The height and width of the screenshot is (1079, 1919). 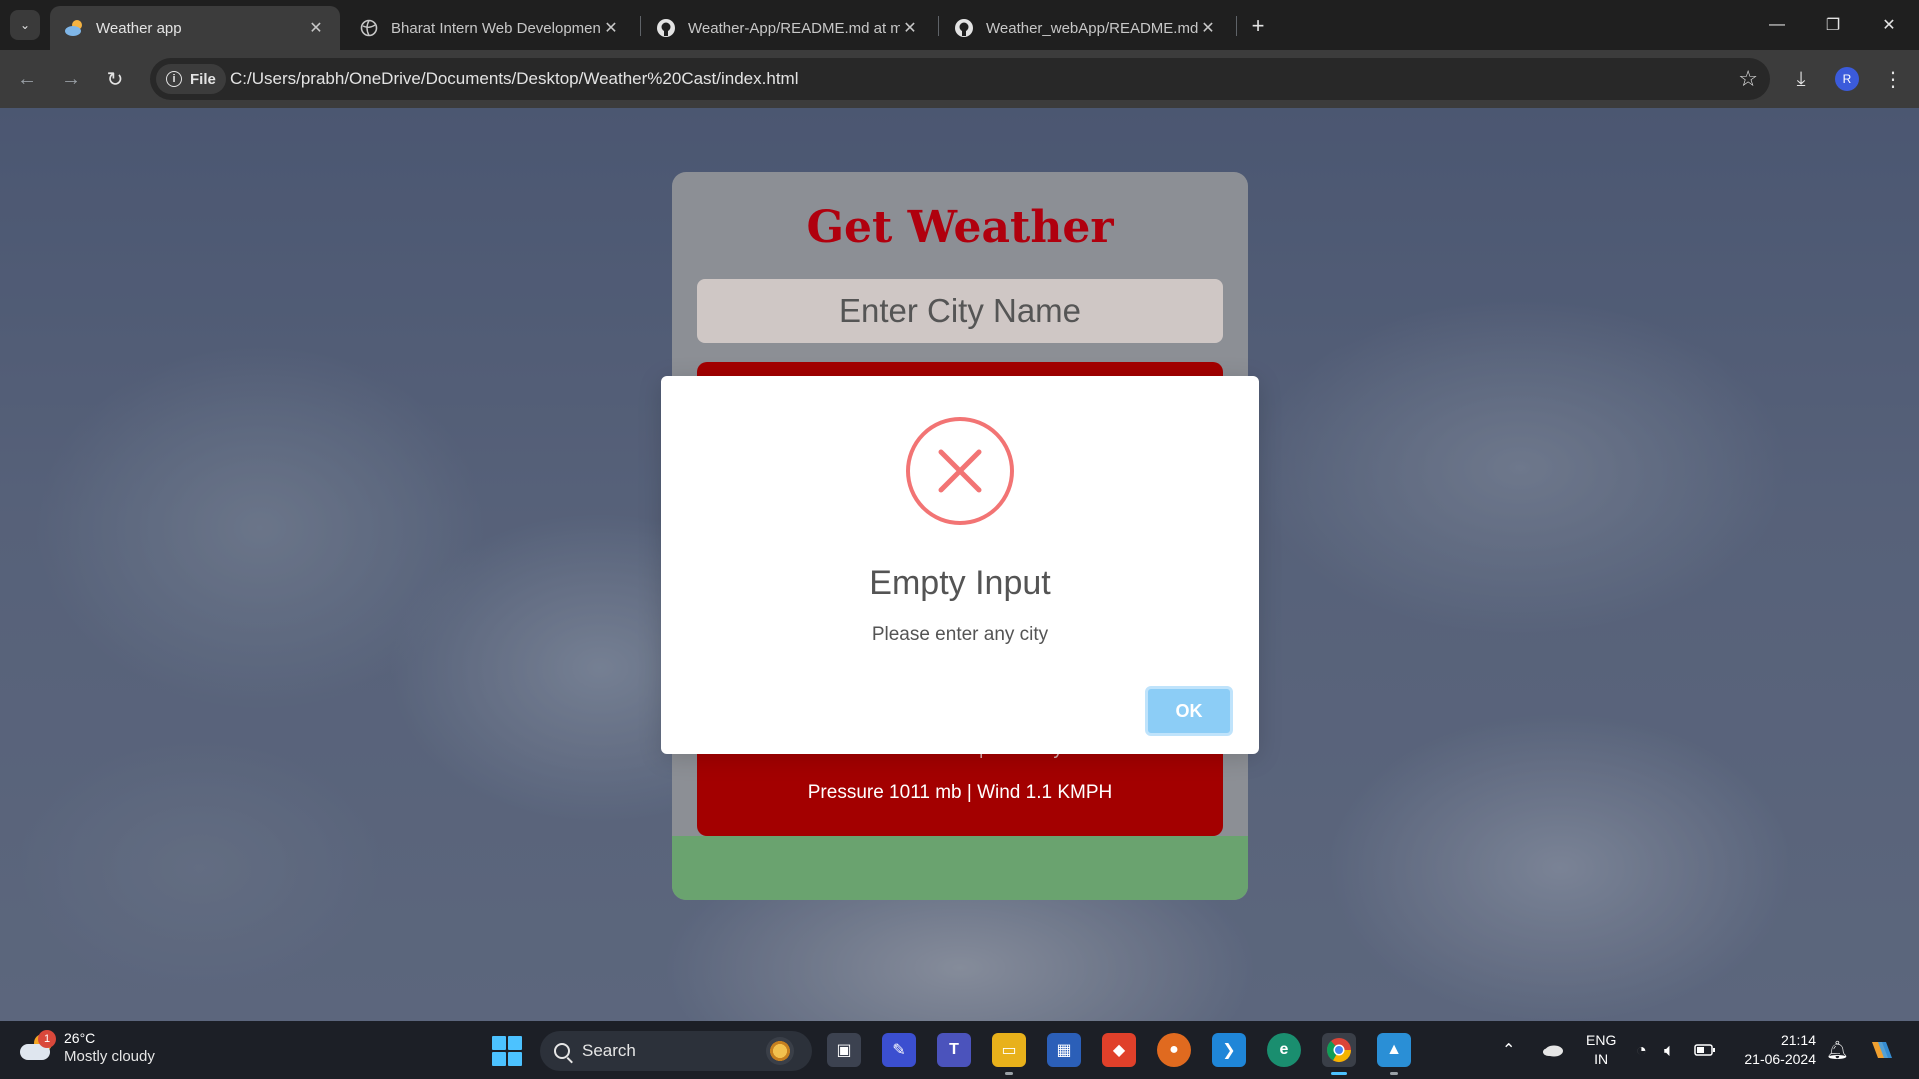 I want to click on weather-cloud-icon: 1, so click(x=38, y=1046).